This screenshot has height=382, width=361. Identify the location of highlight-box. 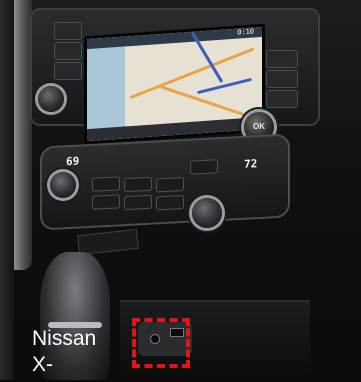
(161, 343).